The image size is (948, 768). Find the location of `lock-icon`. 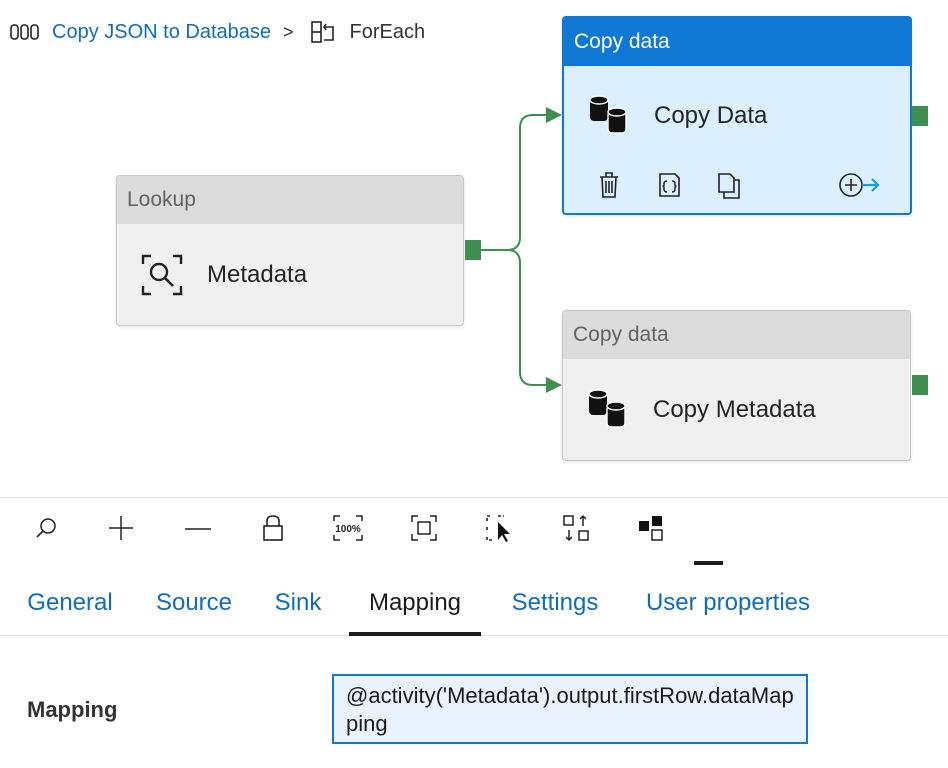

lock-icon is located at coordinates (273, 528).